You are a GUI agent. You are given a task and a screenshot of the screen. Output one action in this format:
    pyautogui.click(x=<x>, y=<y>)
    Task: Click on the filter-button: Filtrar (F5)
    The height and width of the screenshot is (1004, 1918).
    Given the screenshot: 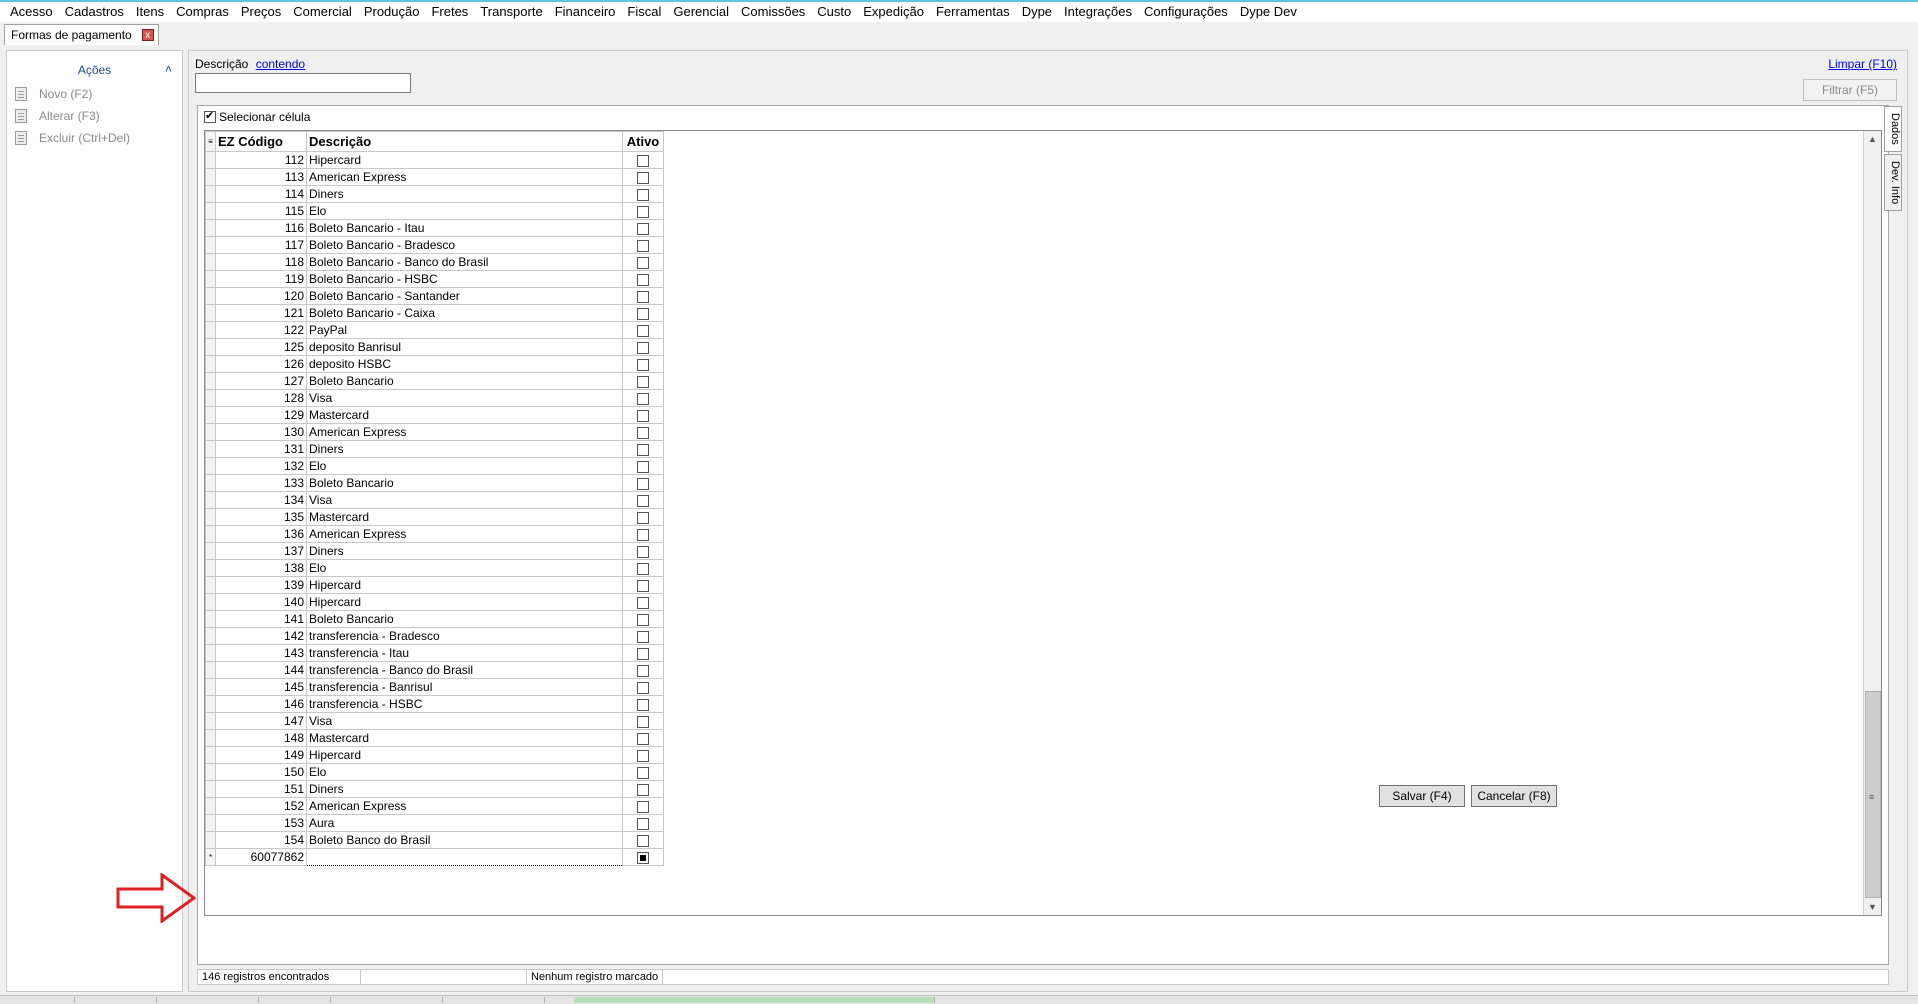 What is the action you would take?
    pyautogui.click(x=1850, y=90)
    